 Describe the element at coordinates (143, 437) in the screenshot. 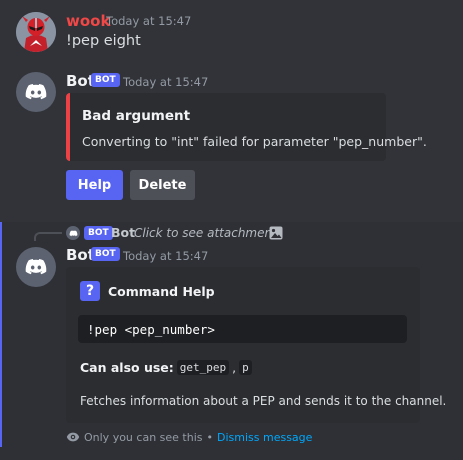

I see `ephemeral-text: Only you can see this` at that location.